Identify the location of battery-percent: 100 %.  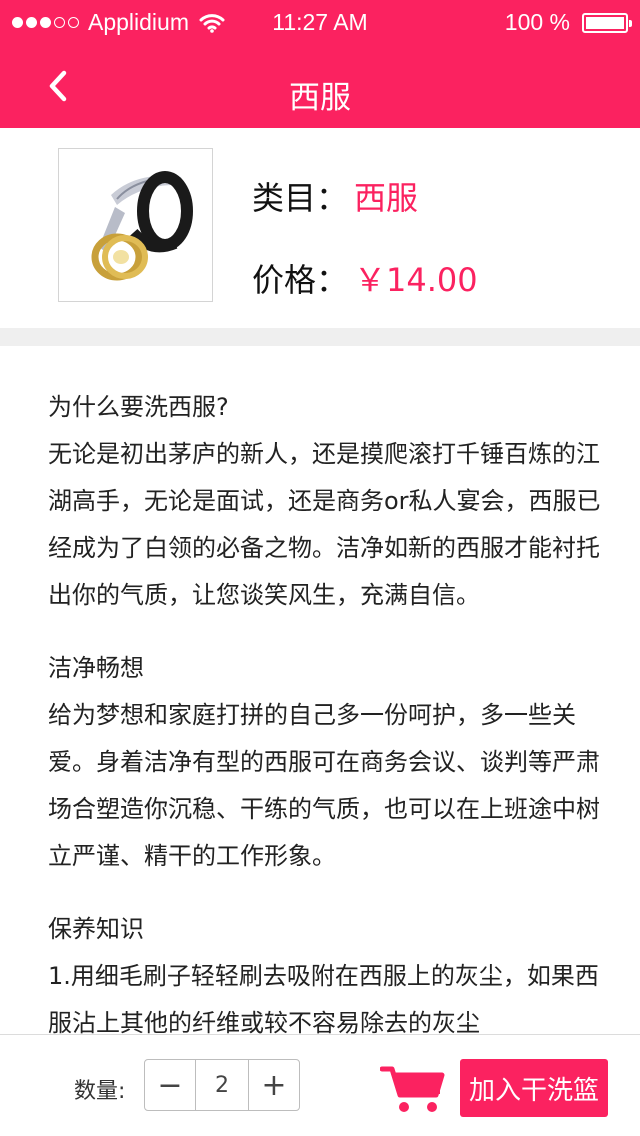
(537, 22).